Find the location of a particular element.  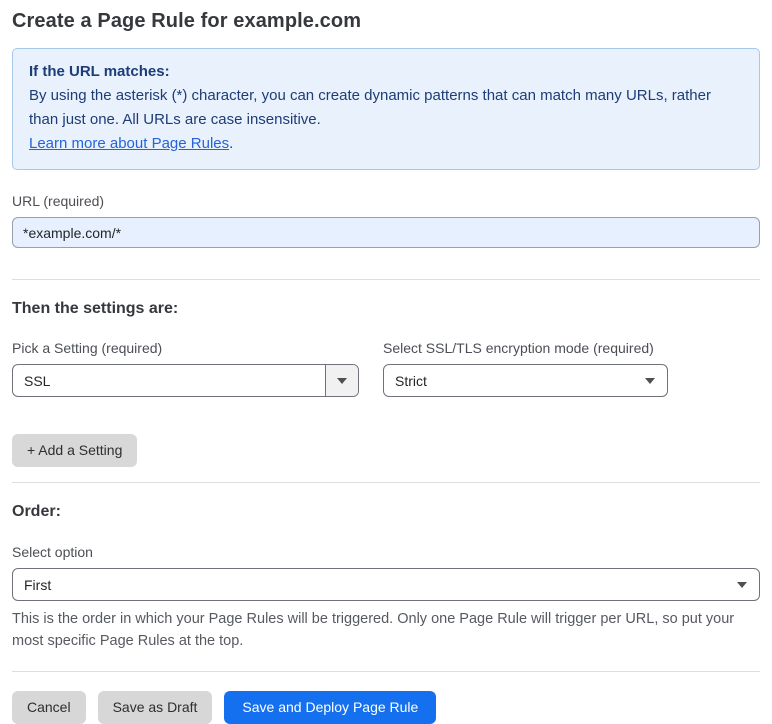

setting-picker-column: Pick a Setting (required) SSL is located at coordinates (185, 357).